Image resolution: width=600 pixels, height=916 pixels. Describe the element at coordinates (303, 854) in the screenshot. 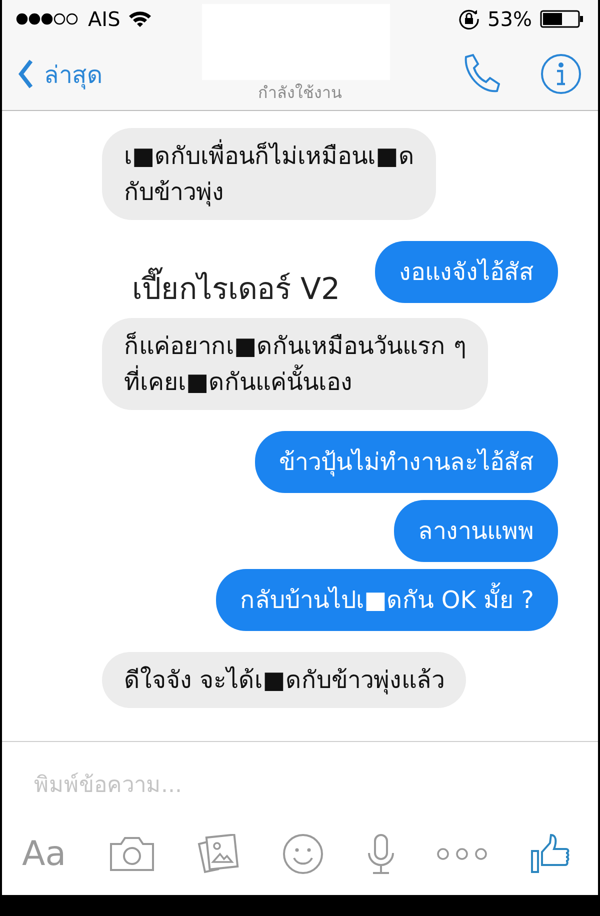

I see `emoji-icon` at that location.